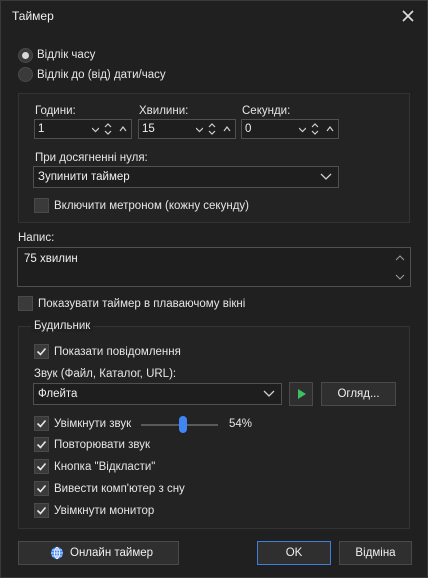 The width and height of the screenshot is (428, 578). I want to click on turn-on-monitor-label: Увімкнути монитор, so click(104, 511).